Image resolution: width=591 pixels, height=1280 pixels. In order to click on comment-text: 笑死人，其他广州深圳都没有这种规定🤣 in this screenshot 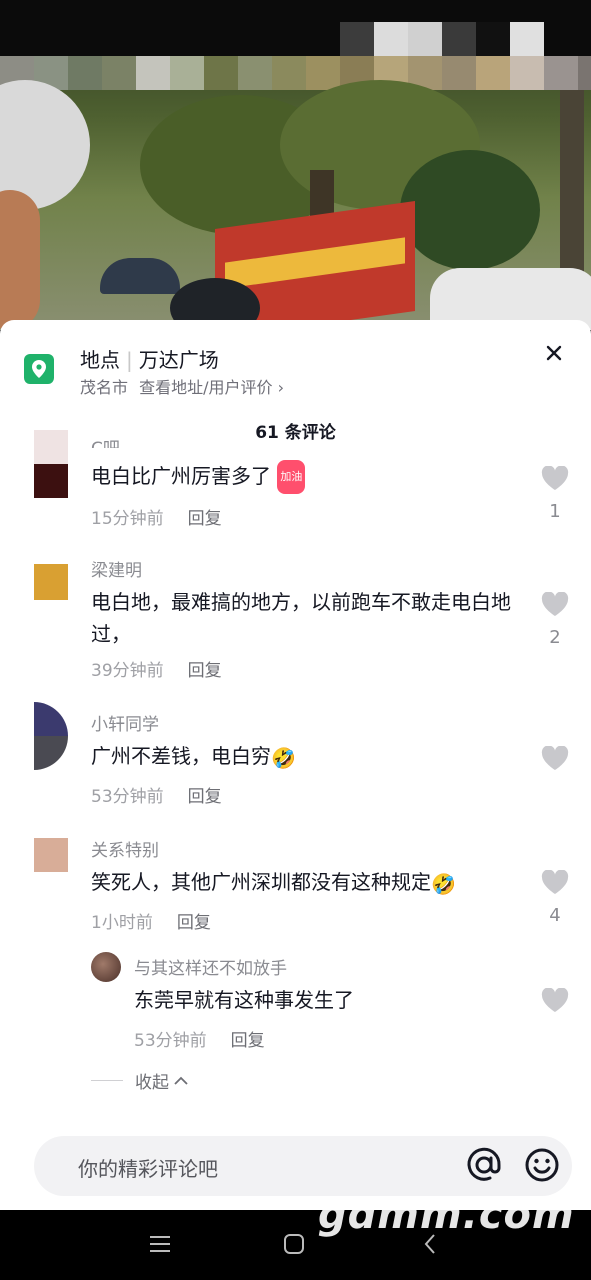, I will do `click(306, 883)`.